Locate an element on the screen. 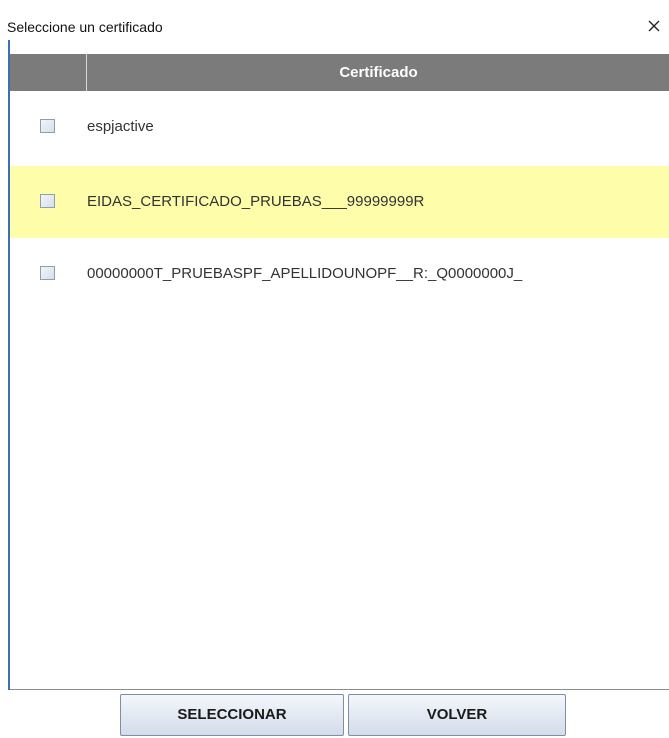 The height and width of the screenshot is (738, 669). certificate-row-highlighted: EIDAS_CERTIFICADO_PRUEBAS___99999999R is located at coordinates (339, 202).